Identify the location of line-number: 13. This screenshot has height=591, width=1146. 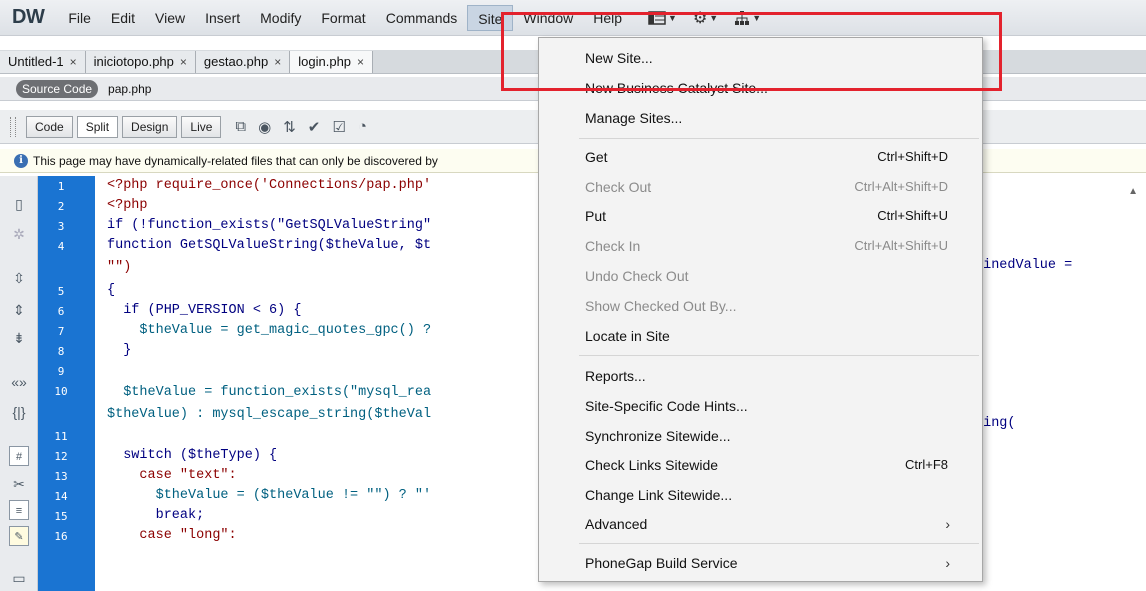
(61, 476).